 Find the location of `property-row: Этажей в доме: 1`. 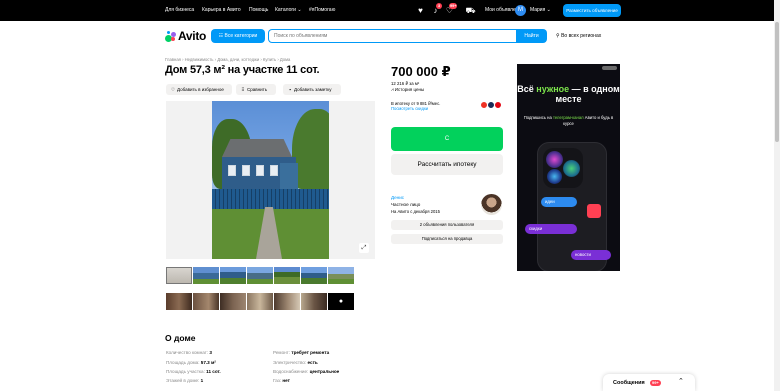

property-row: Этажей в доме: 1 is located at coordinates (185, 380).